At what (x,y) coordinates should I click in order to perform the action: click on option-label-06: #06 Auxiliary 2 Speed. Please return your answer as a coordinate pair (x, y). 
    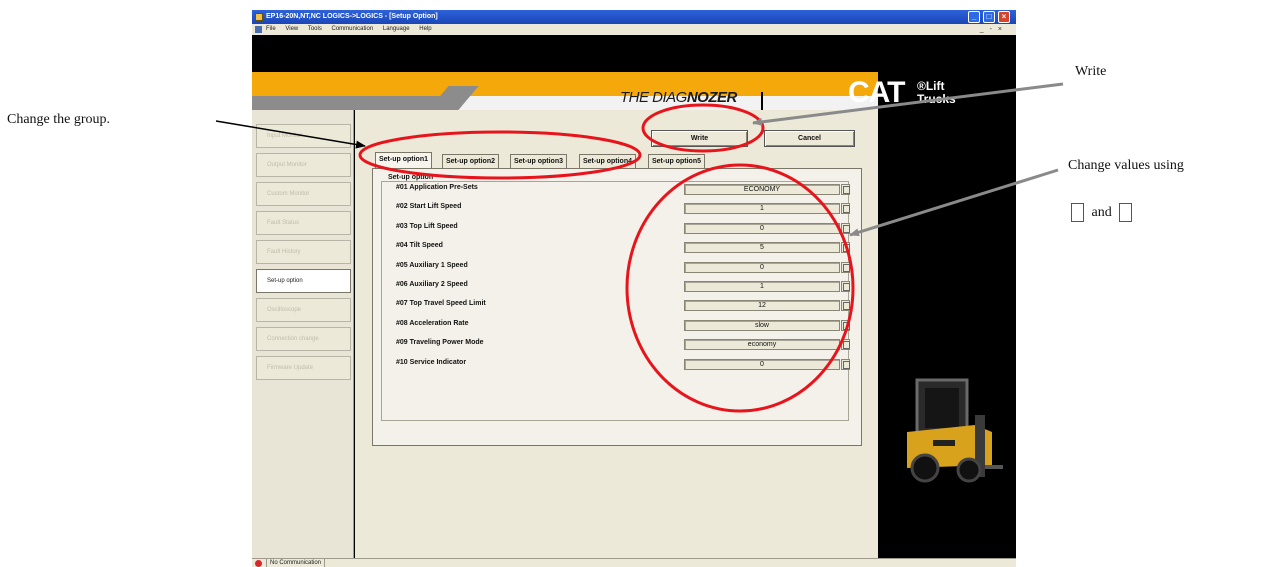
    Looking at the image, I should click on (432, 284).